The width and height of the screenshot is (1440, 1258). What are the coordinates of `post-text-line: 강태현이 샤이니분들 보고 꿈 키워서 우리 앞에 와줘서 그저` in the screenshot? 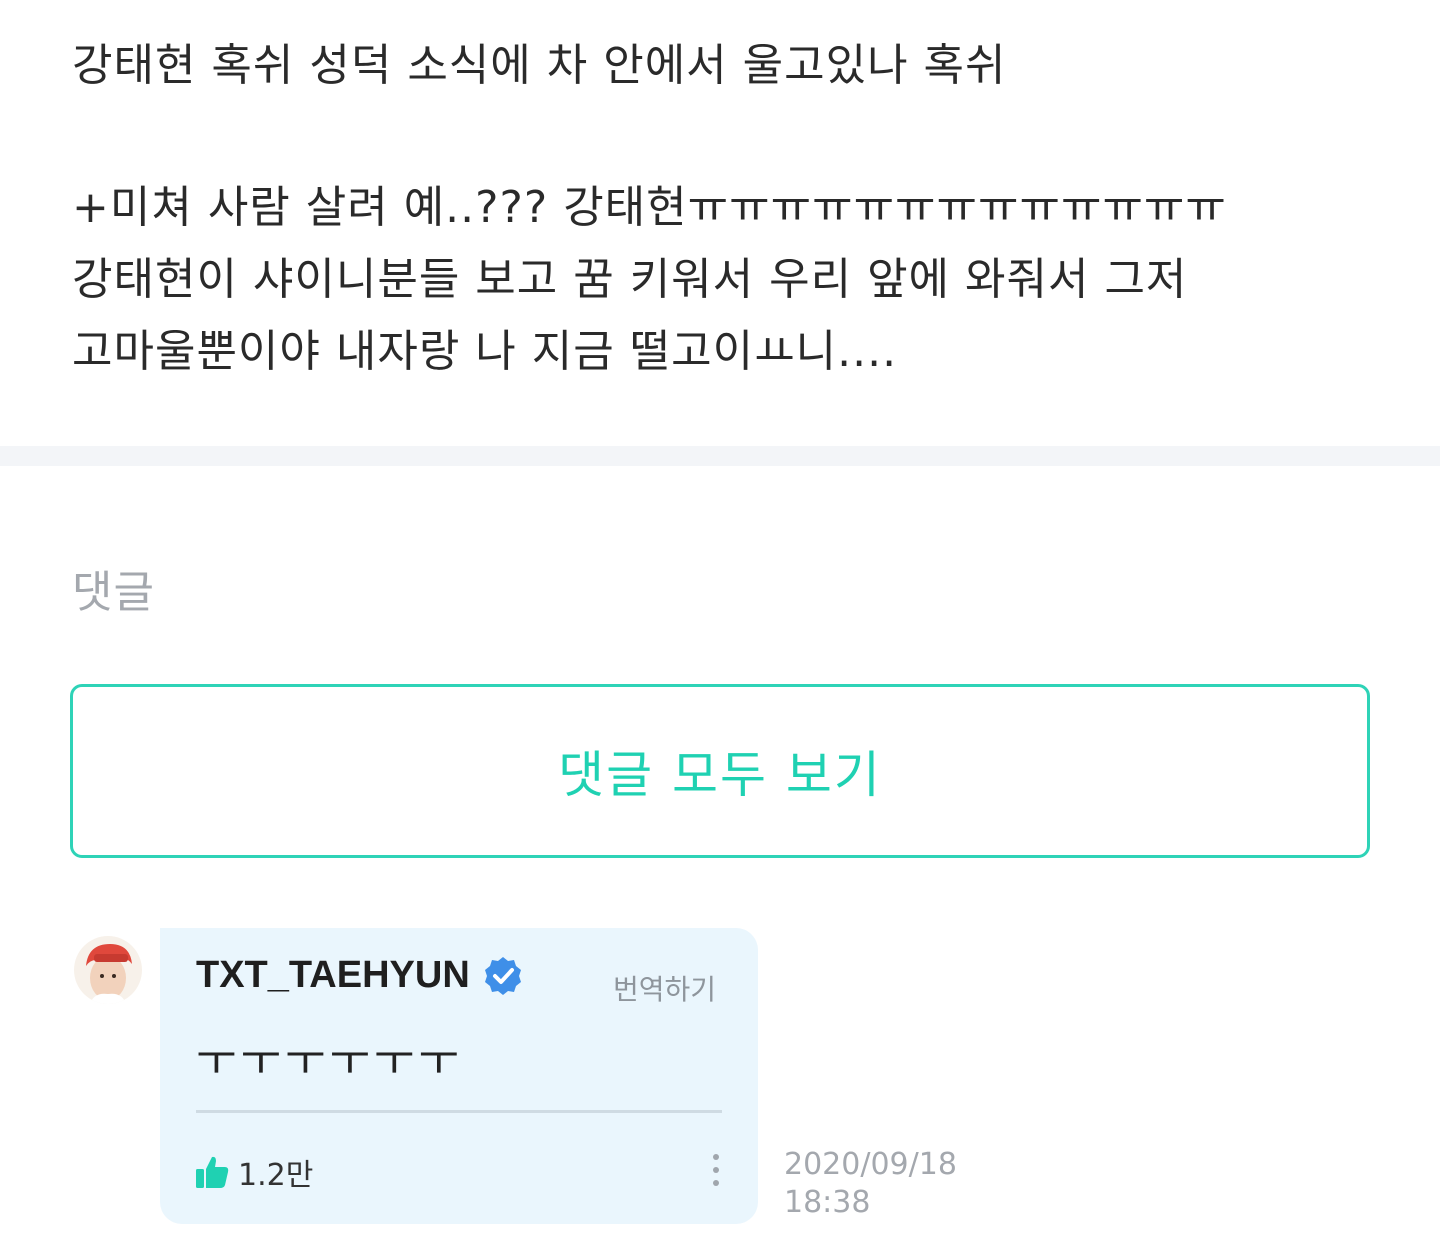 It's located at (630, 279).